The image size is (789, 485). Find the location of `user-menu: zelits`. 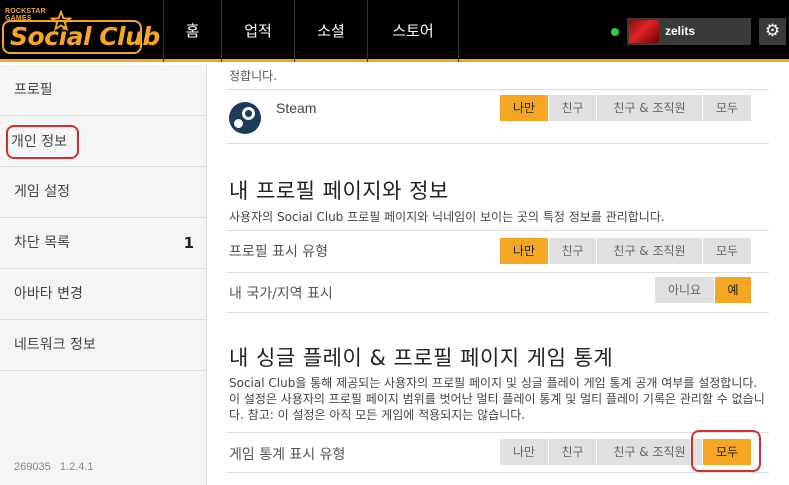

user-menu: zelits is located at coordinates (689, 31).